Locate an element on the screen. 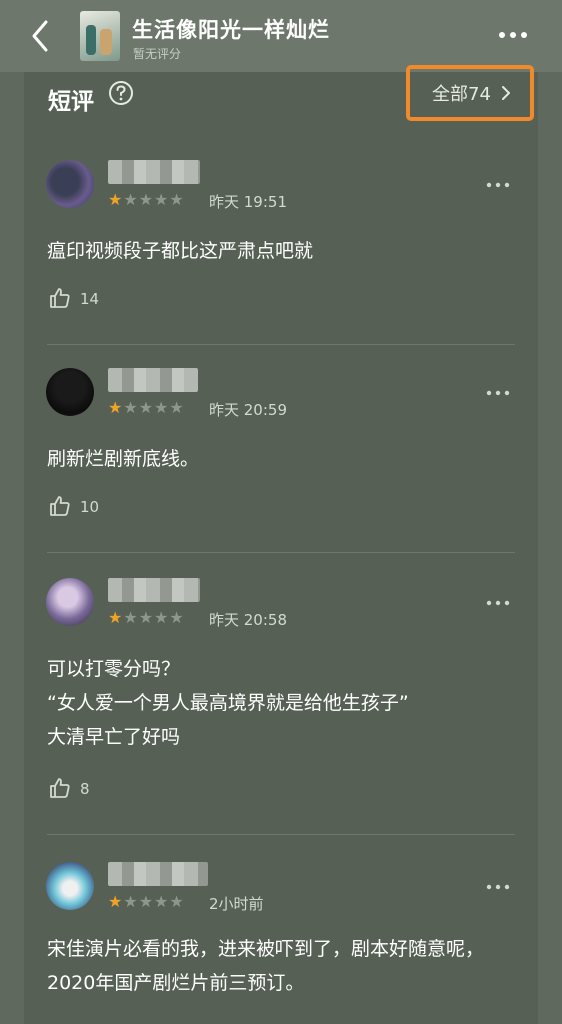 The image size is (562, 1024). review-text: 瘟印视频段子都比这严肃点吧就 is located at coordinates (180, 251).